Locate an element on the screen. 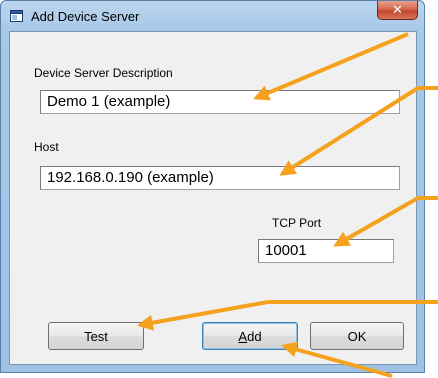 The image size is (438, 378). test-button: Test is located at coordinates (96, 336).